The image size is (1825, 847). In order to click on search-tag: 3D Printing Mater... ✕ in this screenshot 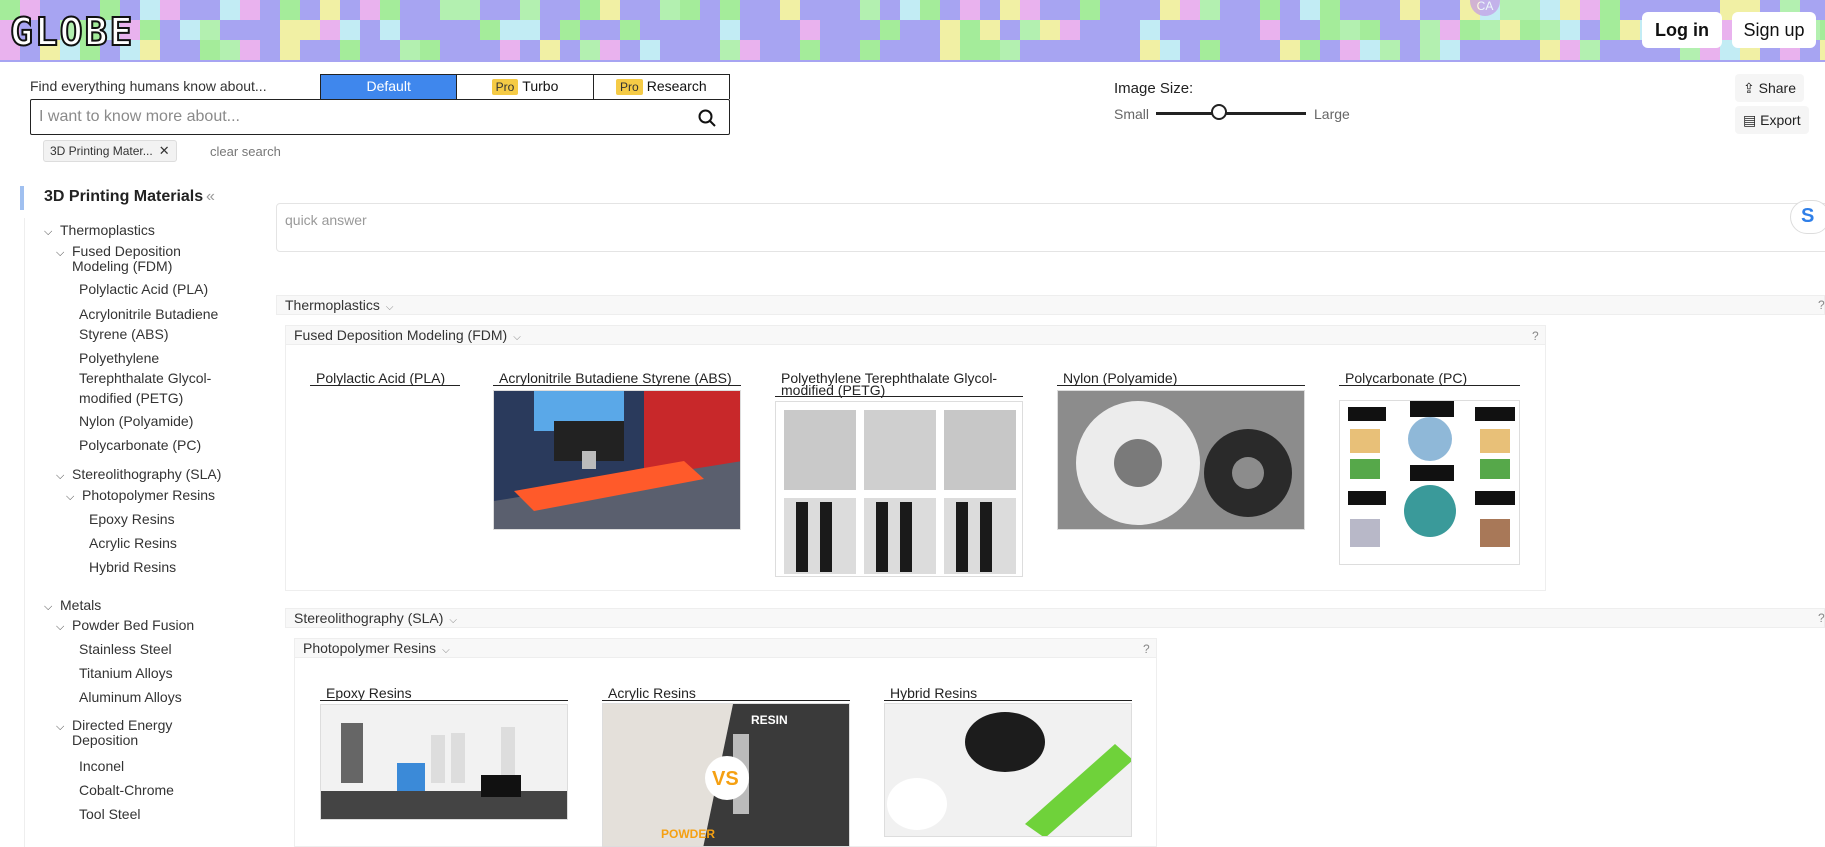, I will do `click(110, 151)`.